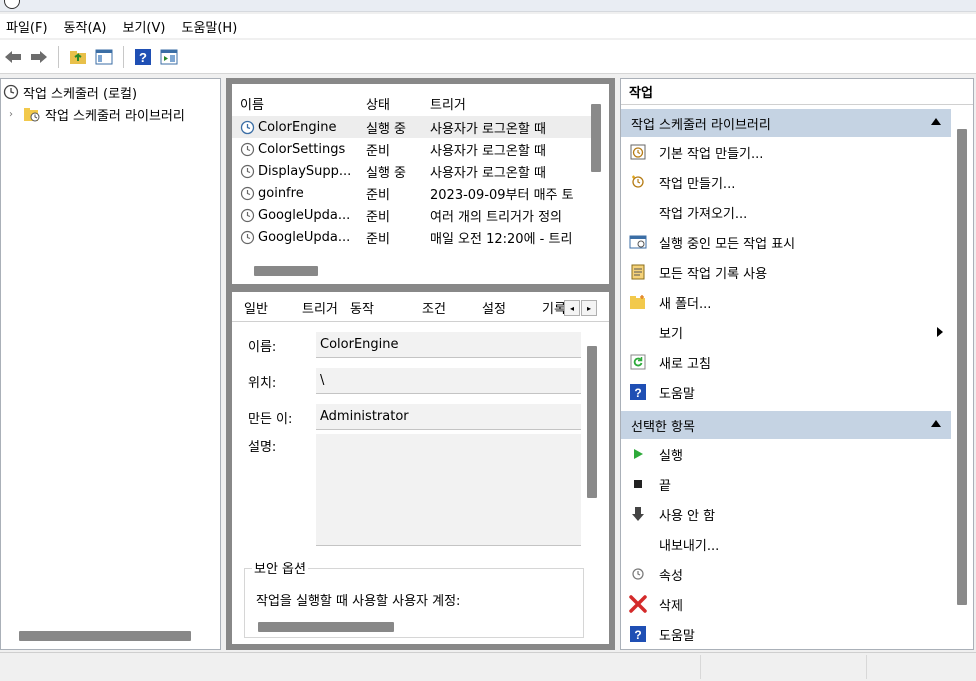  Describe the element at coordinates (589, 308) in the screenshot. I see `tab-scroll-right-icon: ▸` at that location.